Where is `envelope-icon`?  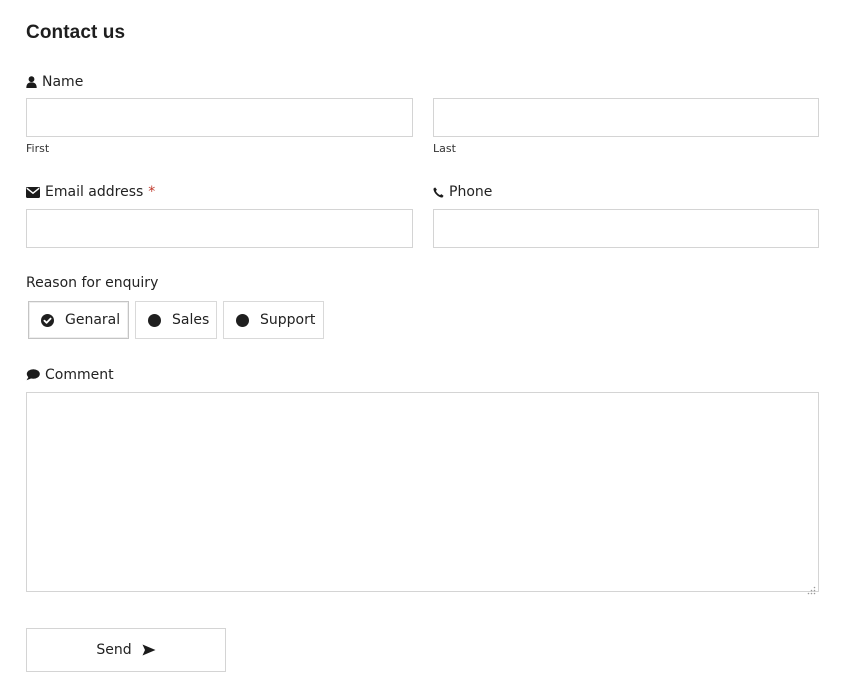
envelope-icon is located at coordinates (33, 192).